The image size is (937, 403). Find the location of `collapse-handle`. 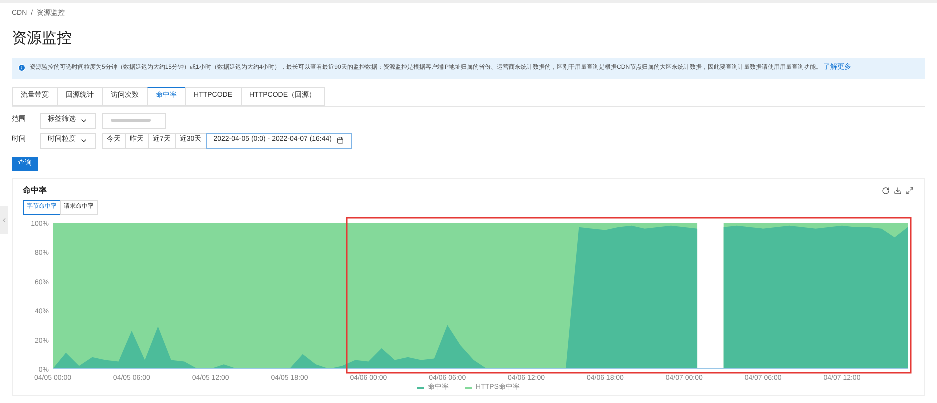

collapse-handle is located at coordinates (4, 220).